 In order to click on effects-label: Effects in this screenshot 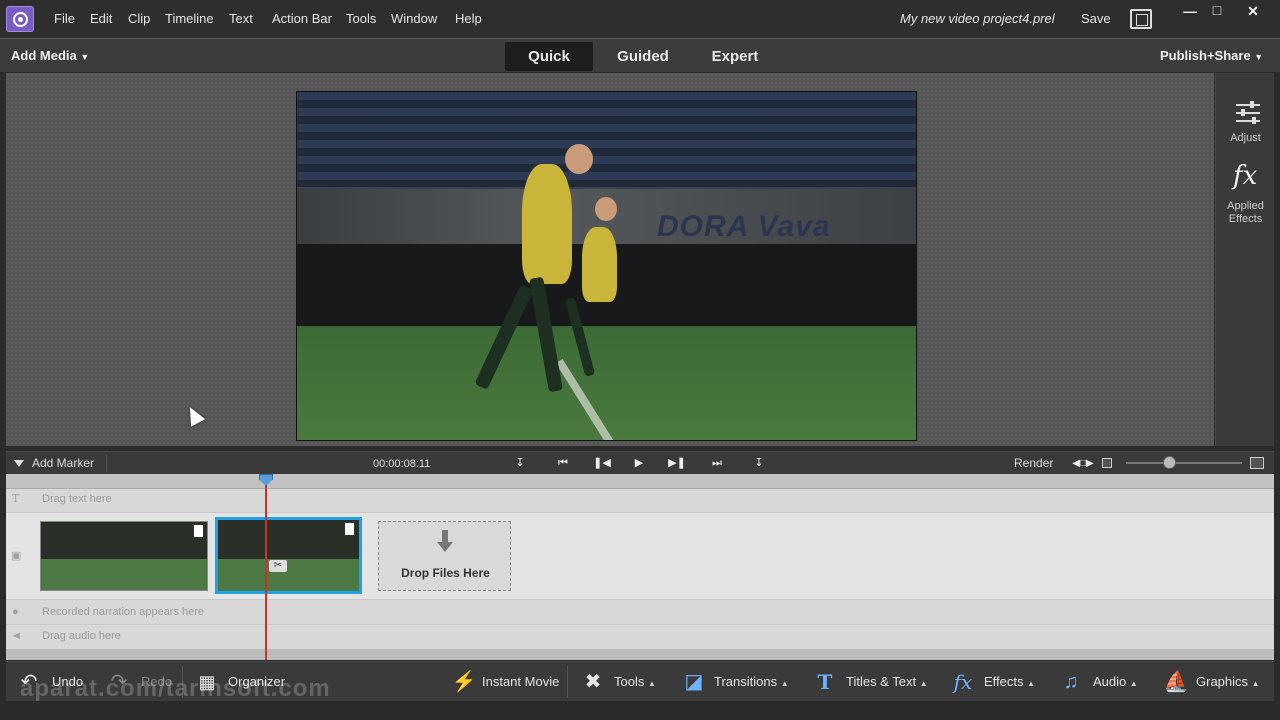, I will do `click(1004, 681)`.